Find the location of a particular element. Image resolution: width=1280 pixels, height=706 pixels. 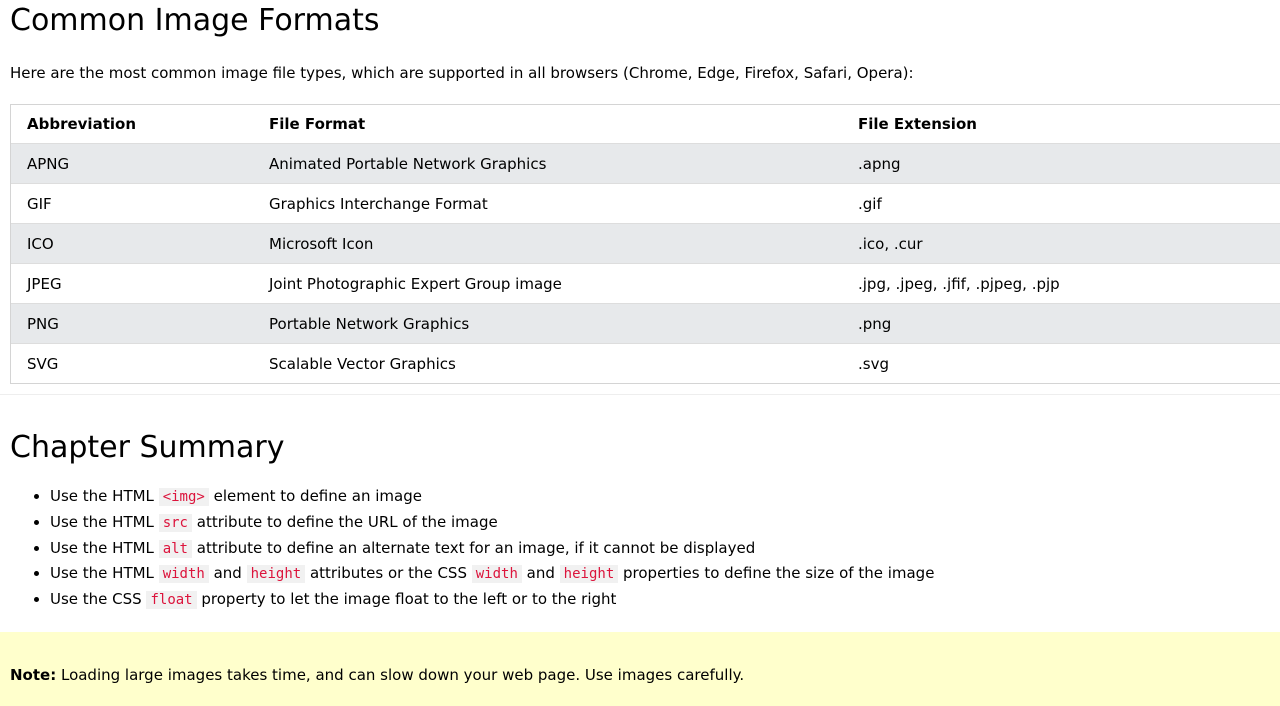

section-divider is located at coordinates (640, 394).